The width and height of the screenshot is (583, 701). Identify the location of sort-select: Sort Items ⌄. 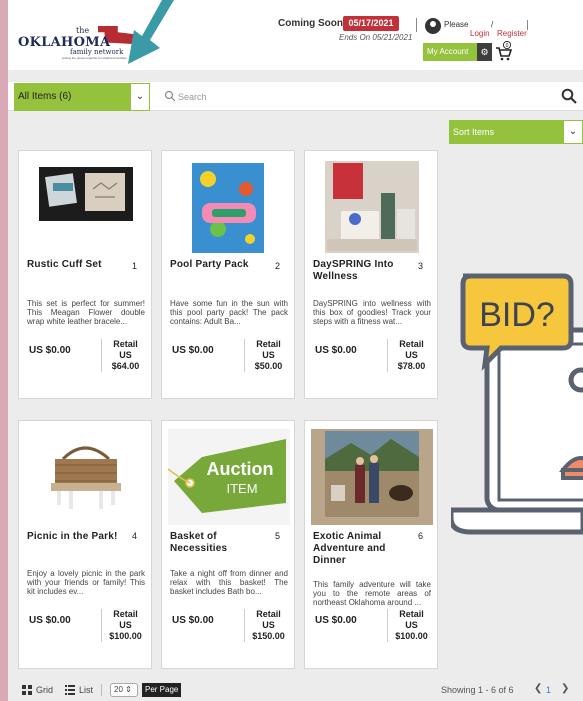
(516, 132).